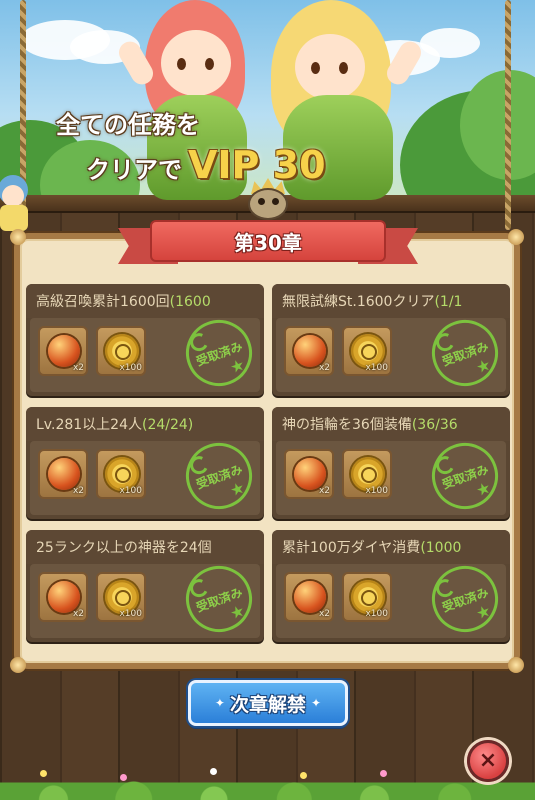 The width and height of the screenshot is (535, 800). What do you see at coordinates (134, 170) in the screenshot?
I see `banner-line2: クリアで` at bounding box center [134, 170].